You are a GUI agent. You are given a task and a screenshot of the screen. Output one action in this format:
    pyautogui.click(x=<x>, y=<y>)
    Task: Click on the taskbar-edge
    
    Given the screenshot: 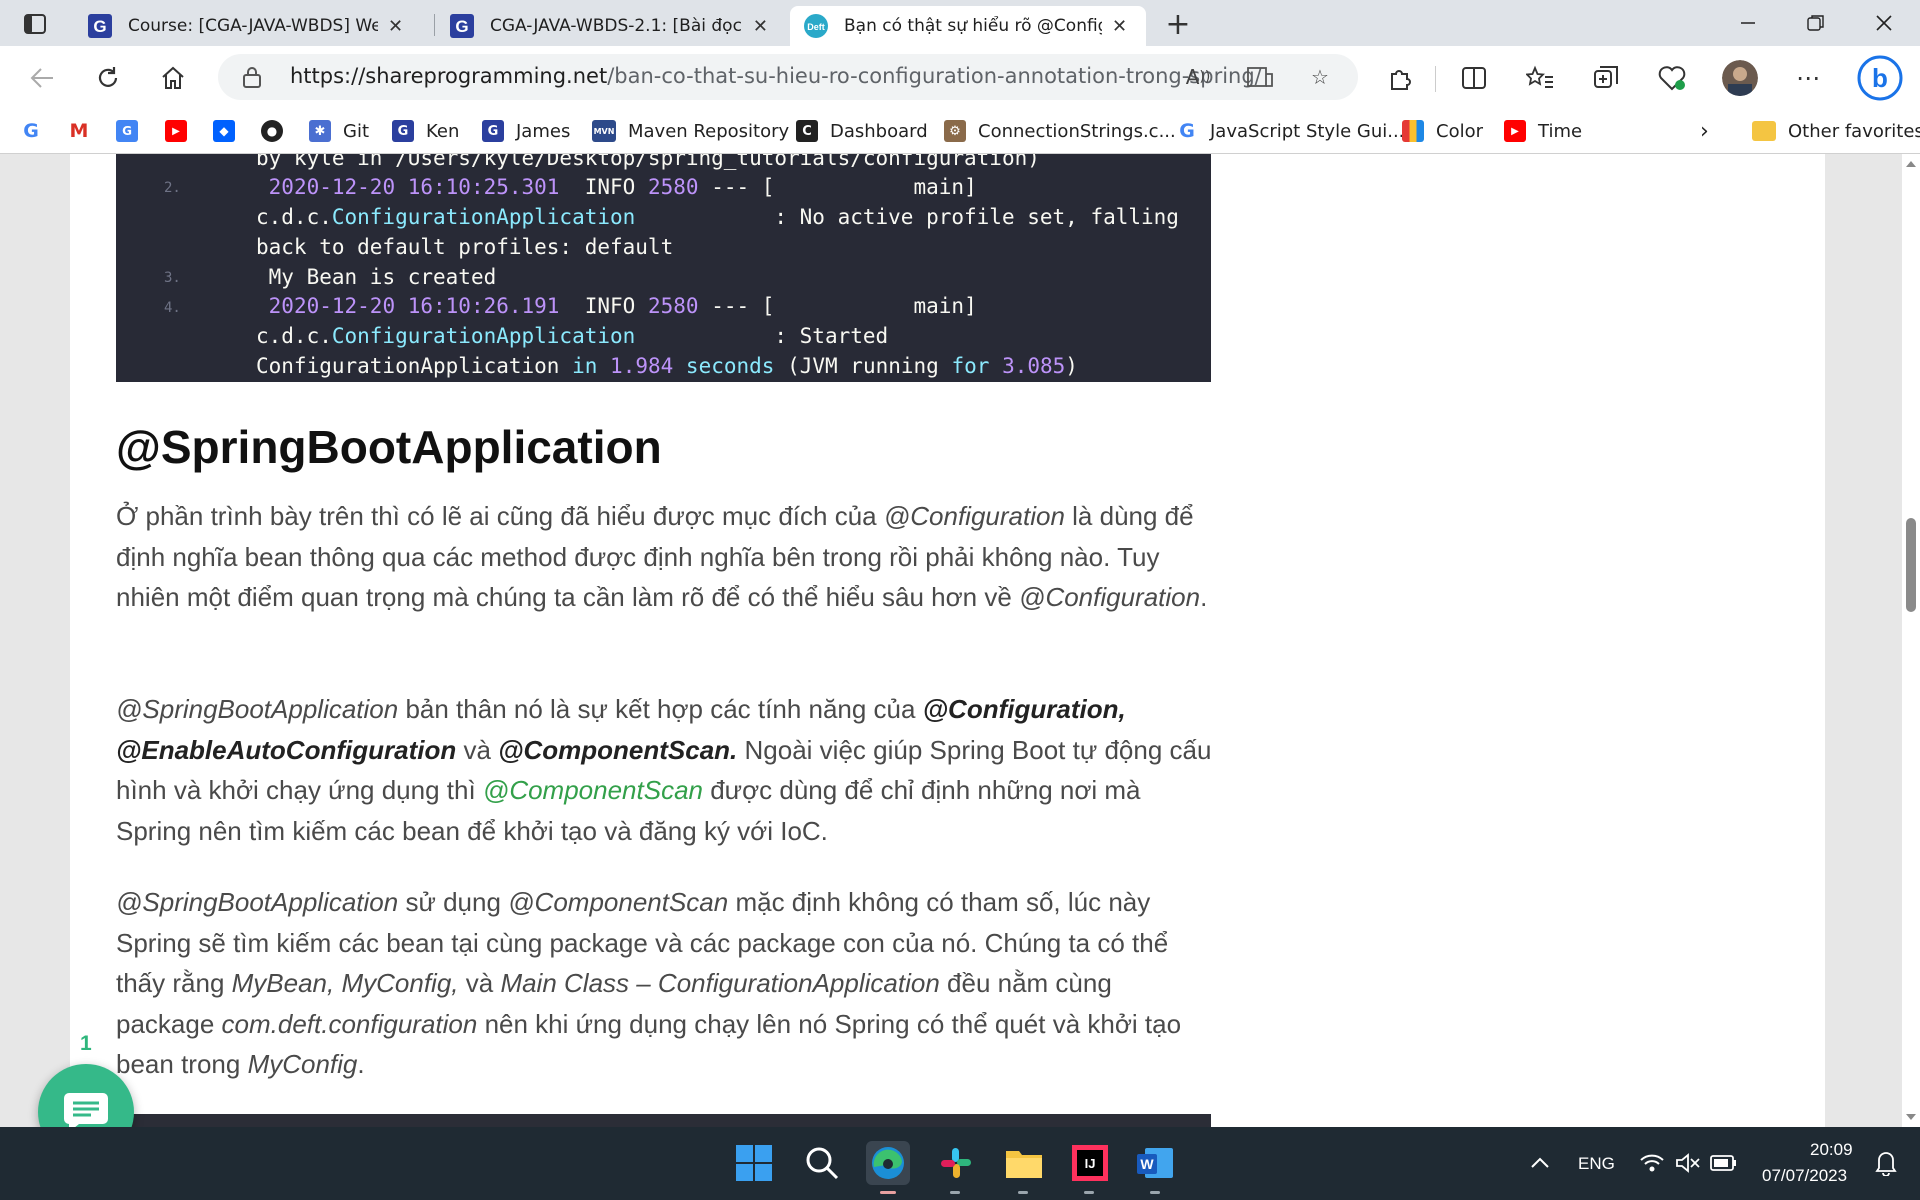 What is the action you would take?
    pyautogui.click(x=888, y=1167)
    